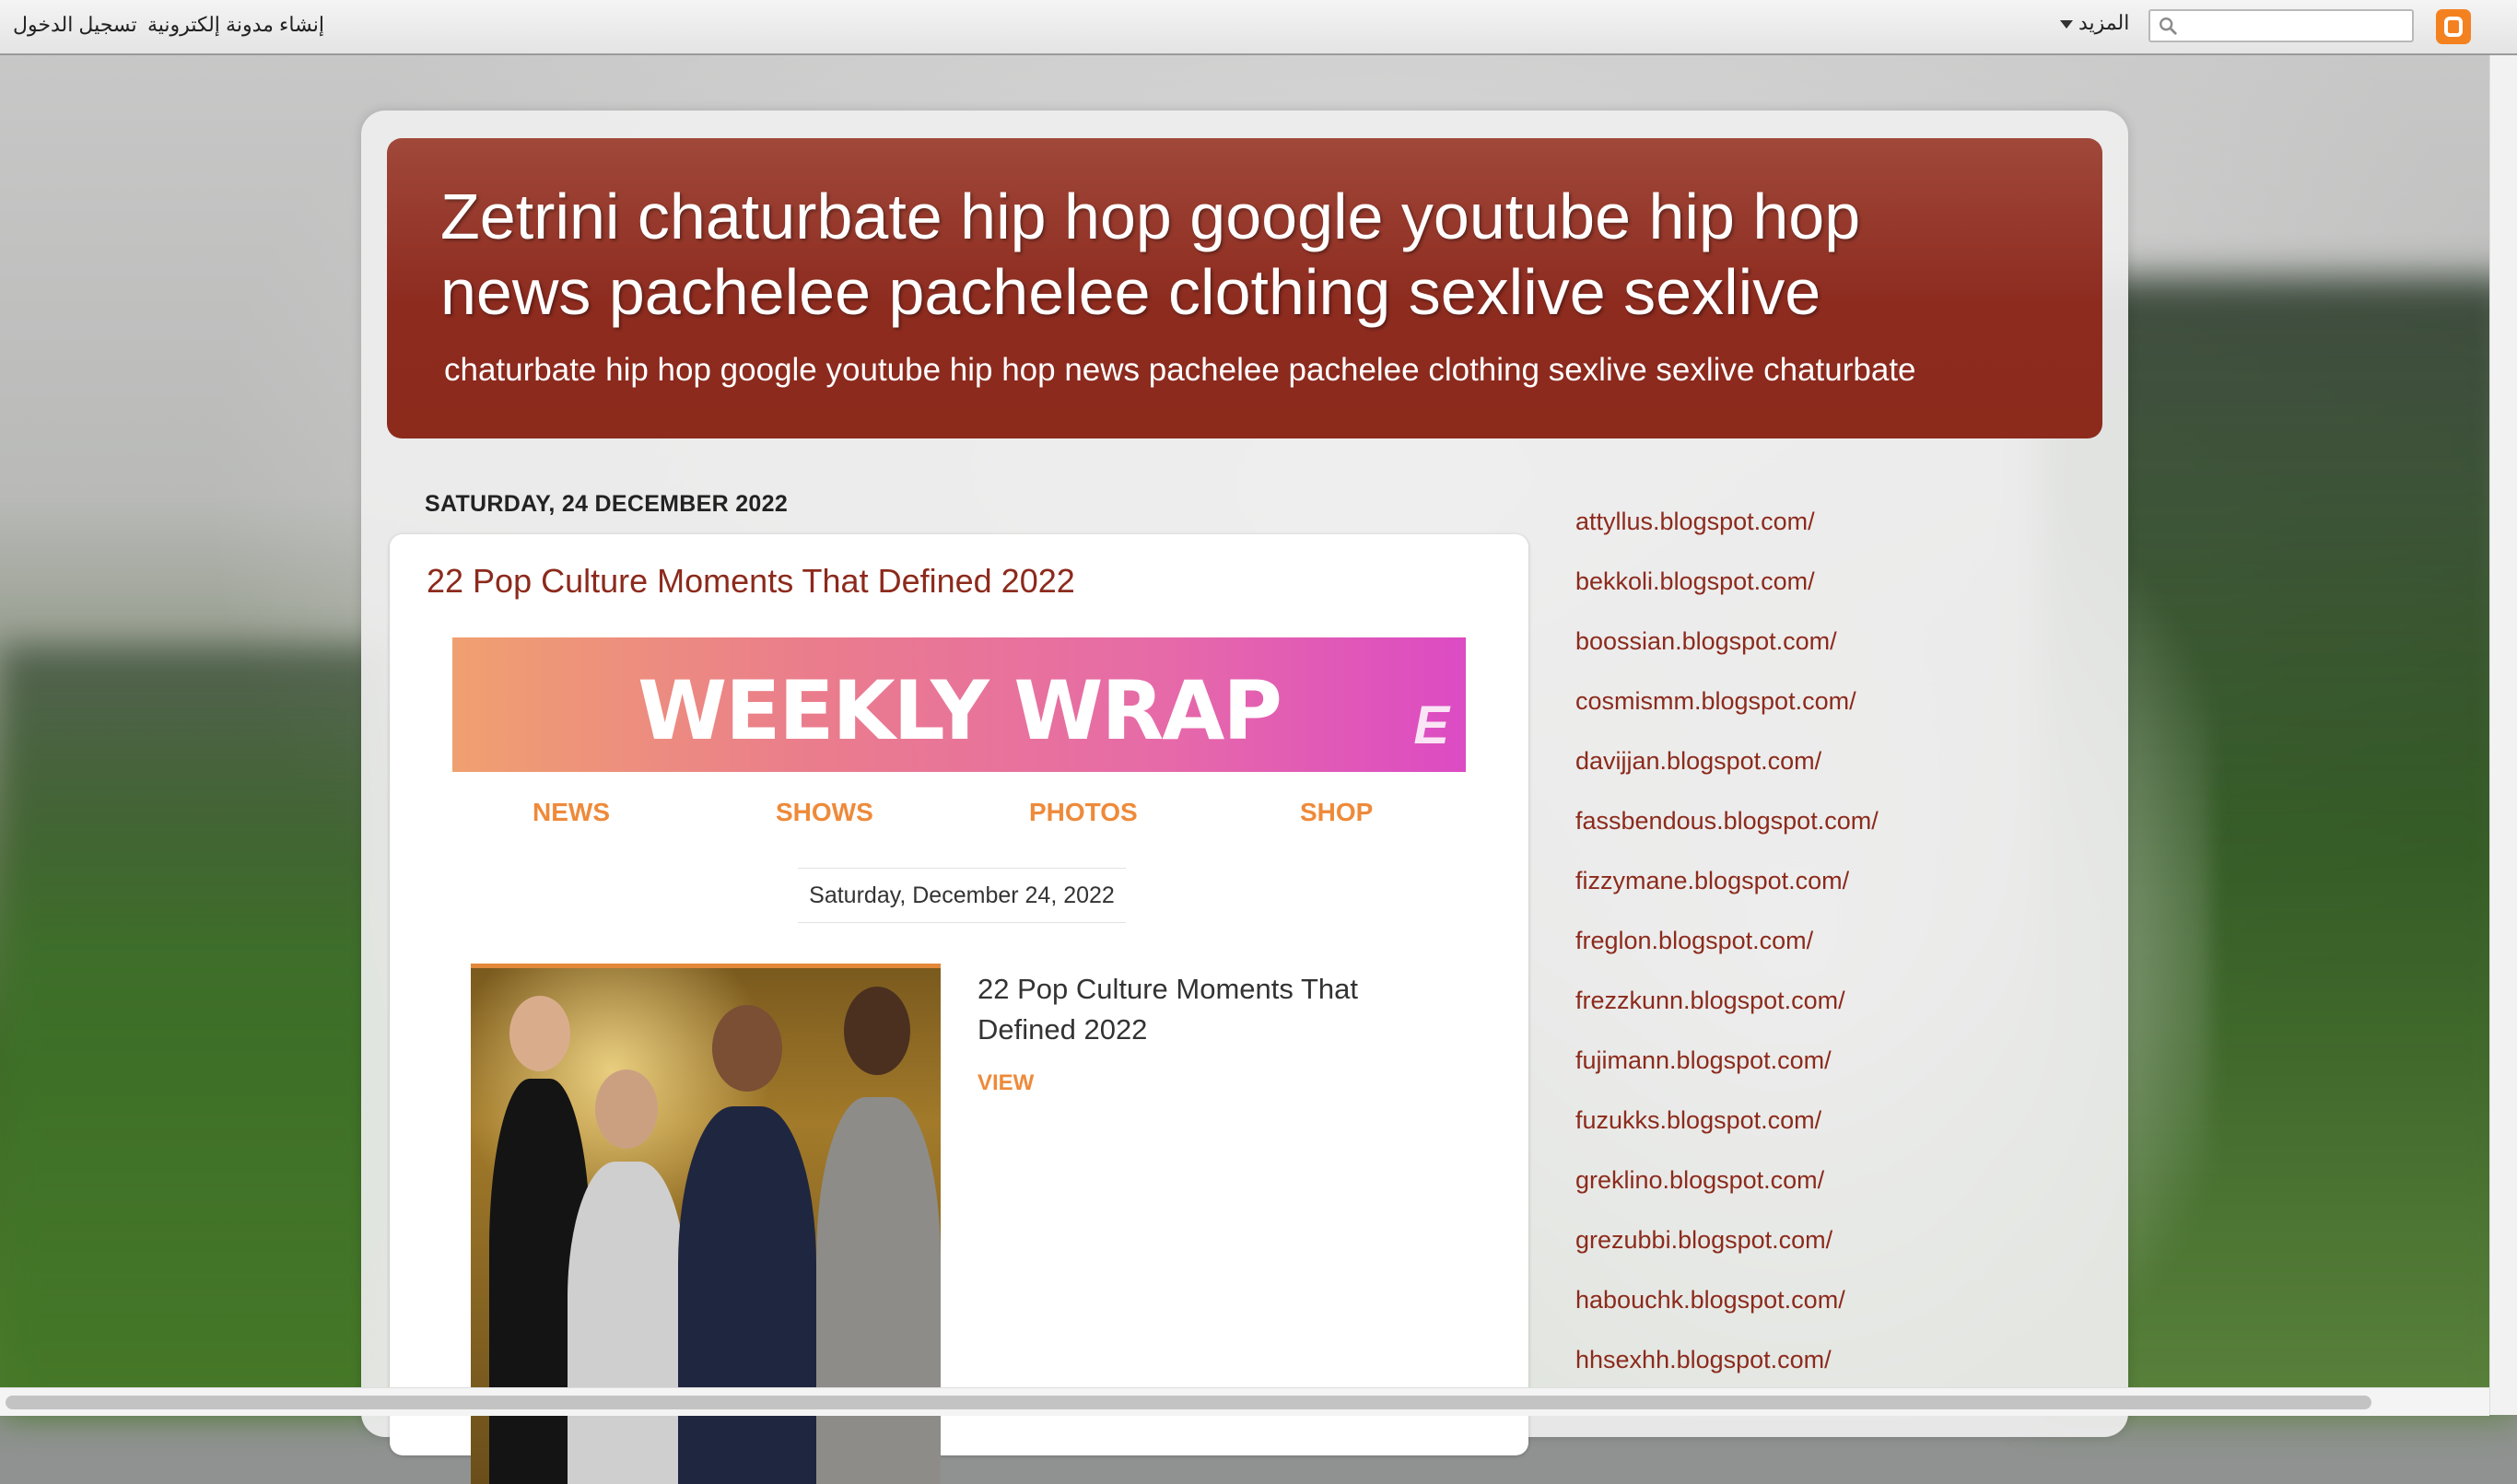 This screenshot has height=1484, width=2517. What do you see at coordinates (1188, 1402) in the screenshot?
I see `horizontal-scrollbar-thumb` at bounding box center [1188, 1402].